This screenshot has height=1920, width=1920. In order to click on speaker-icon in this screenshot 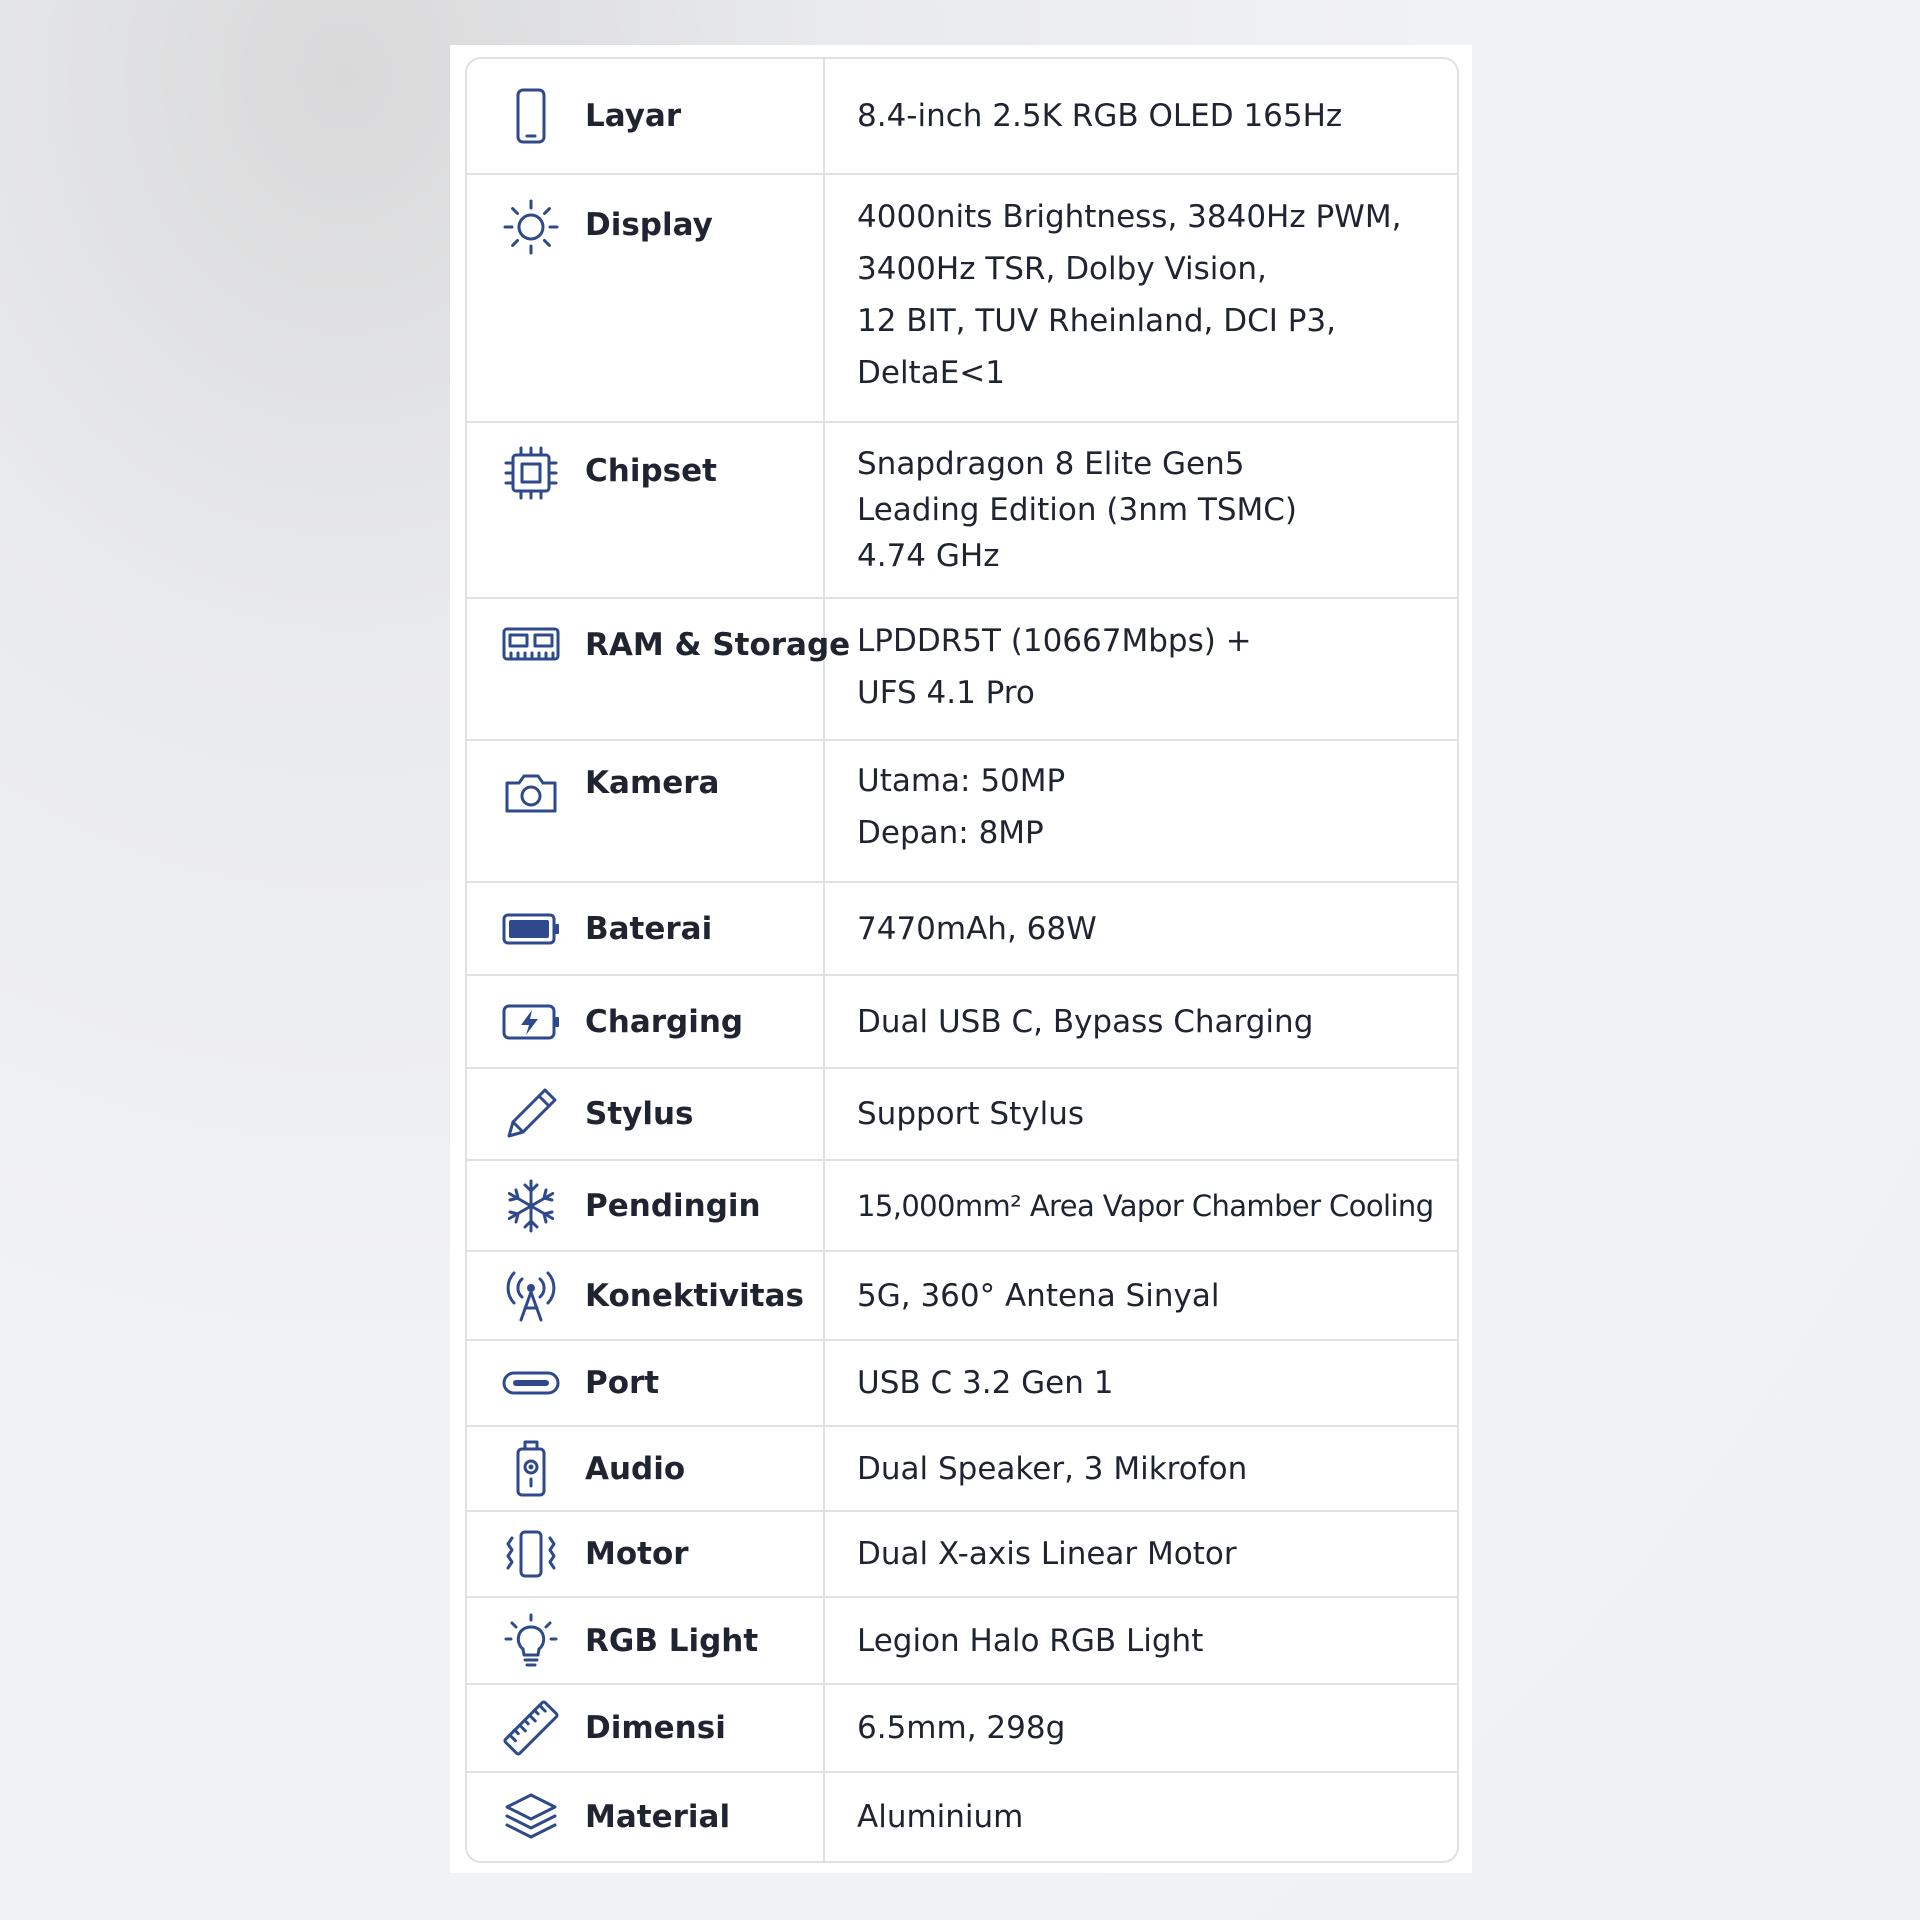, I will do `click(531, 1469)`.